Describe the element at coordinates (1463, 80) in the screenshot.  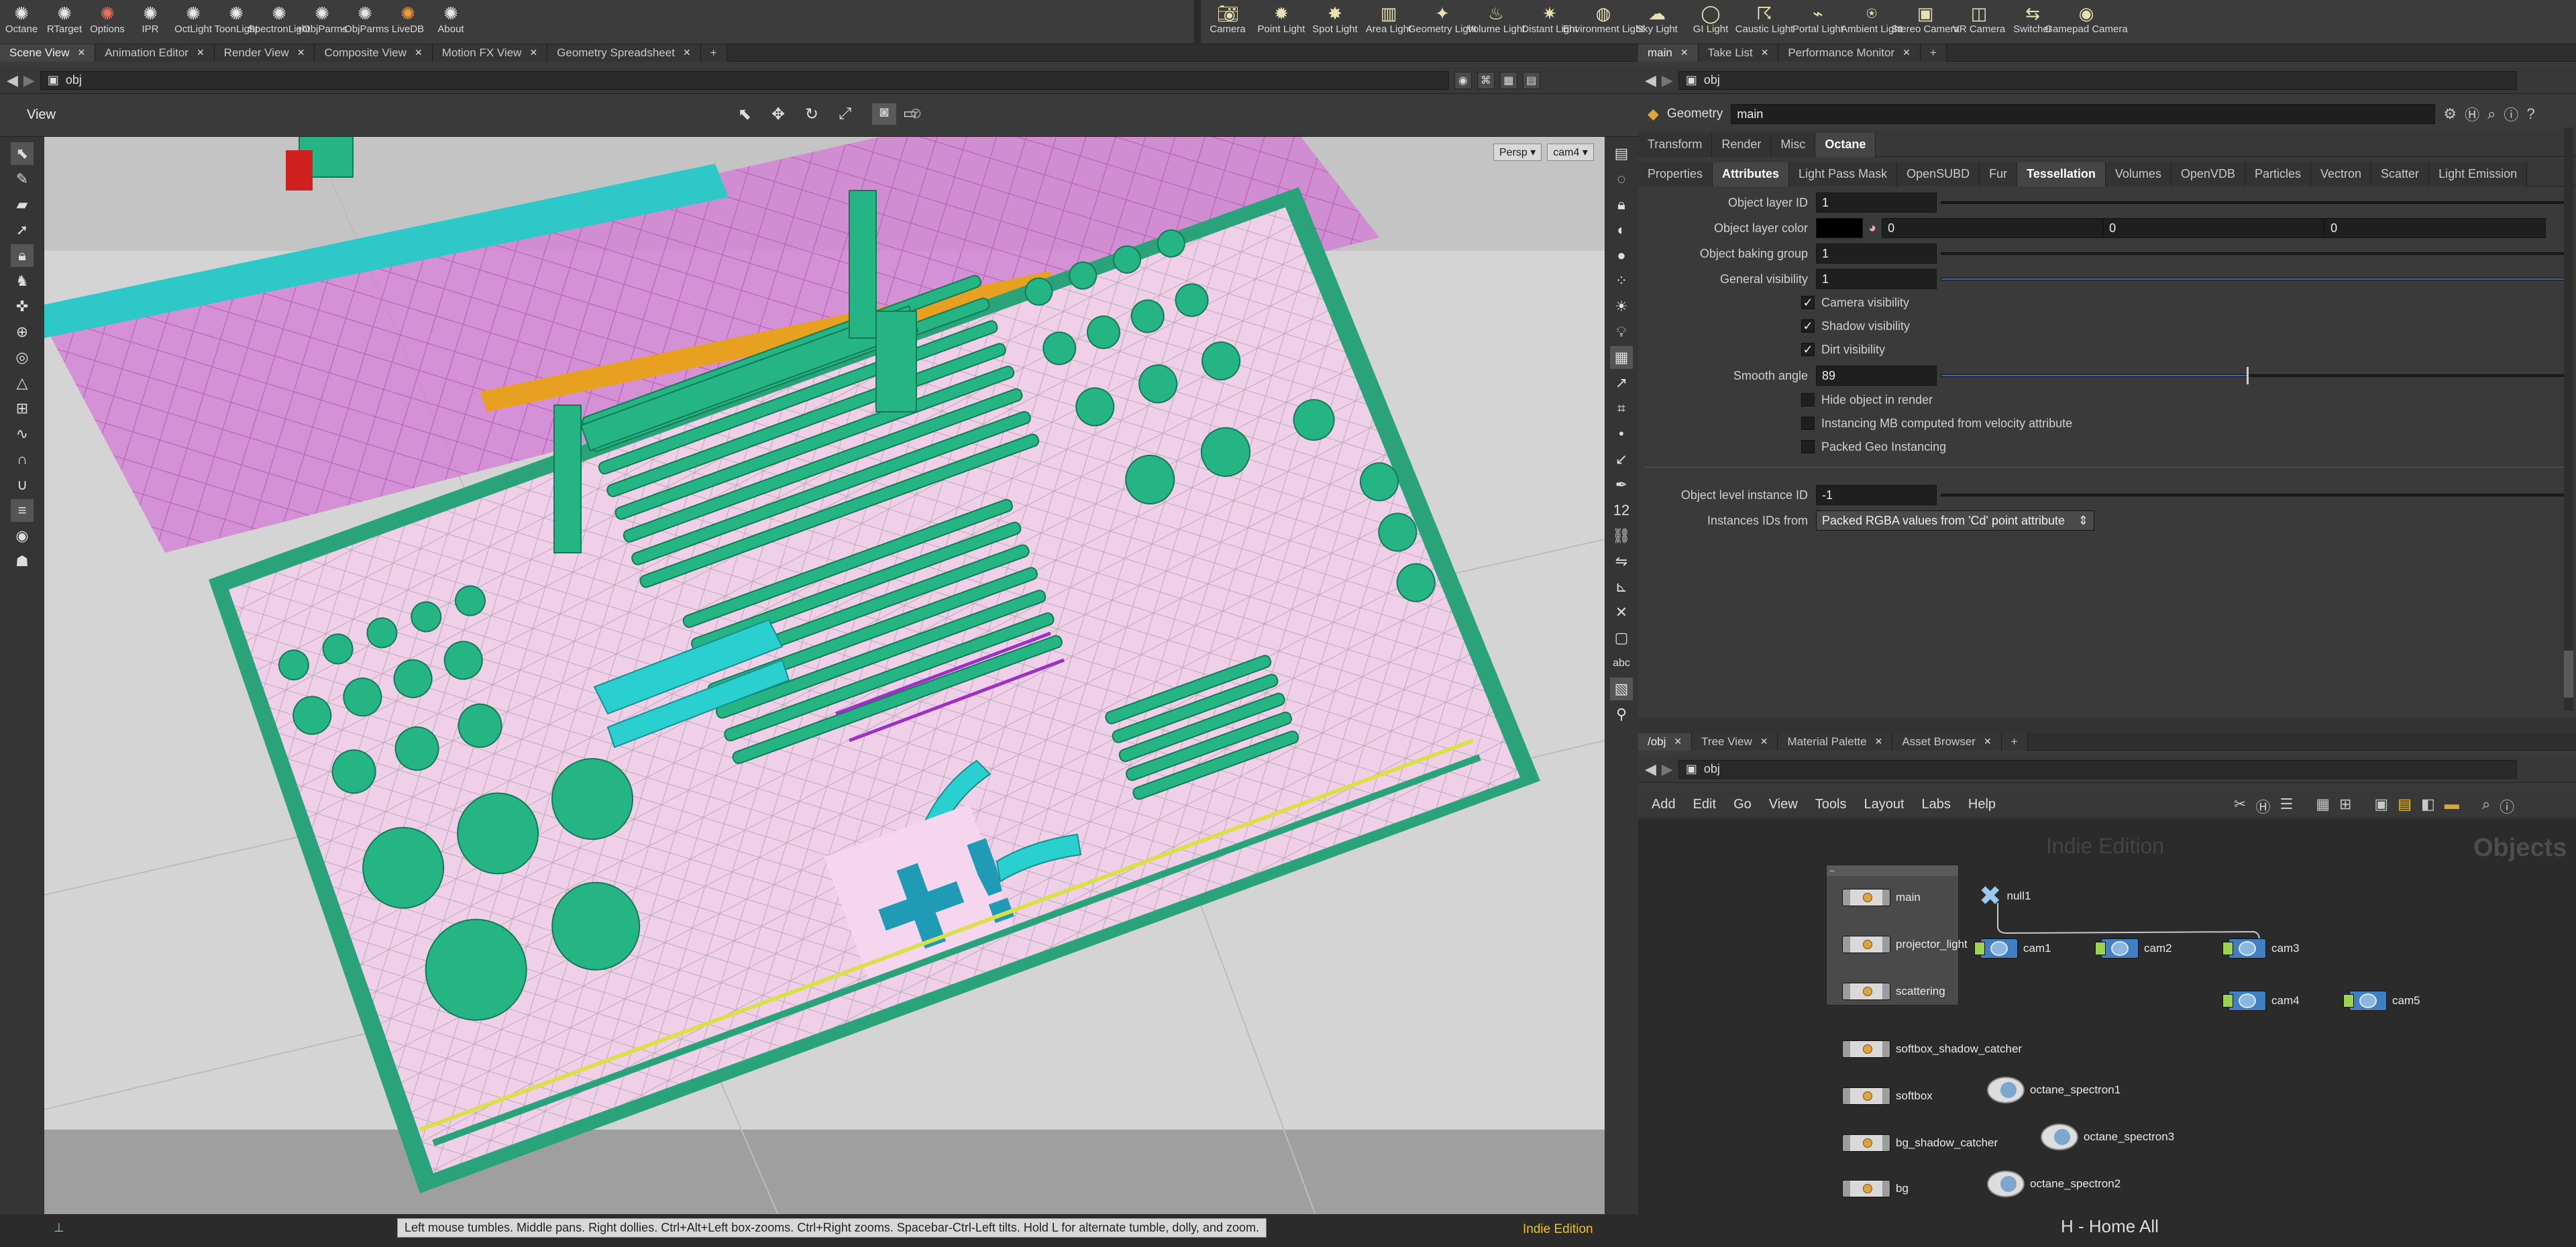
I see `pin-icon: ◉` at that location.